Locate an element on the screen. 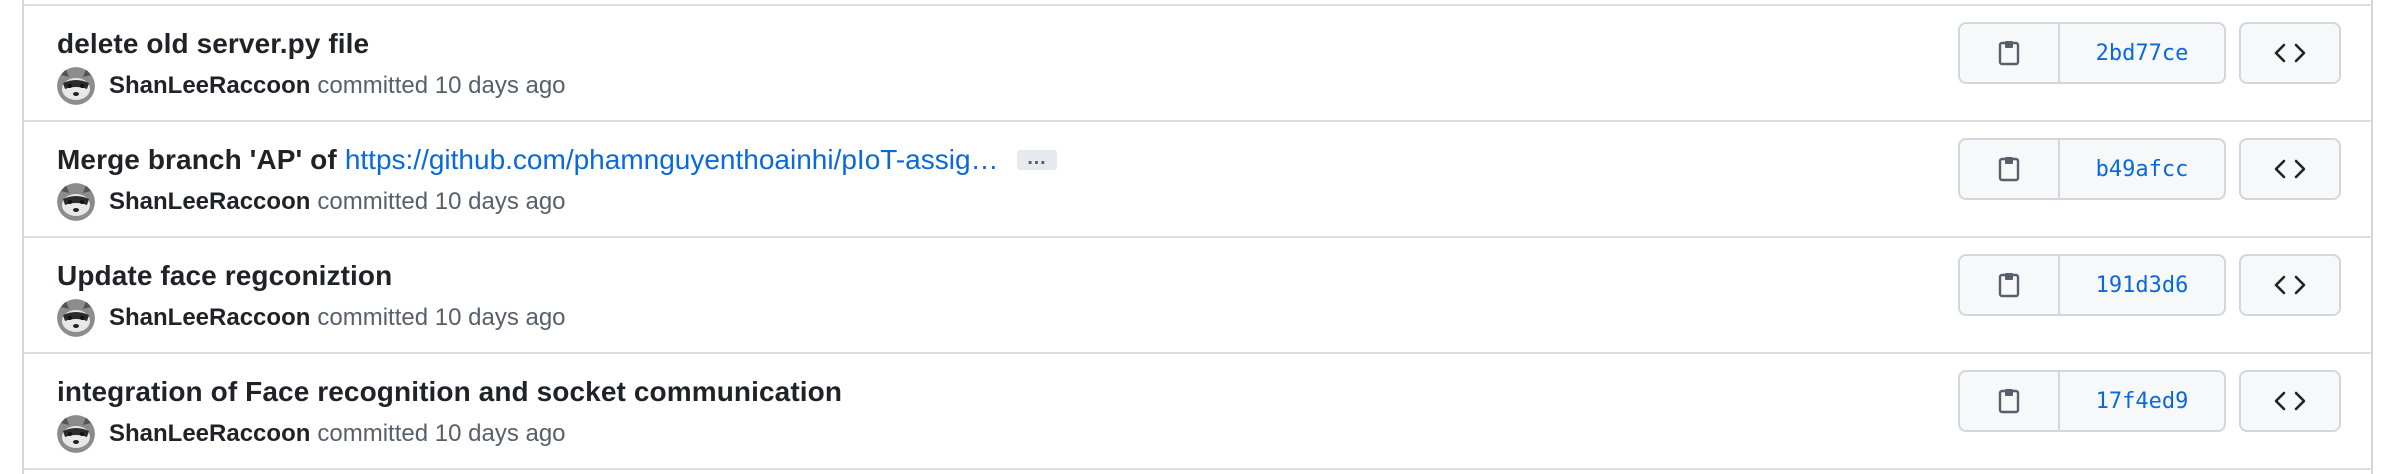 This screenshot has height=474, width=2394. commit-title-line: delete old server.py file is located at coordinates (213, 44).